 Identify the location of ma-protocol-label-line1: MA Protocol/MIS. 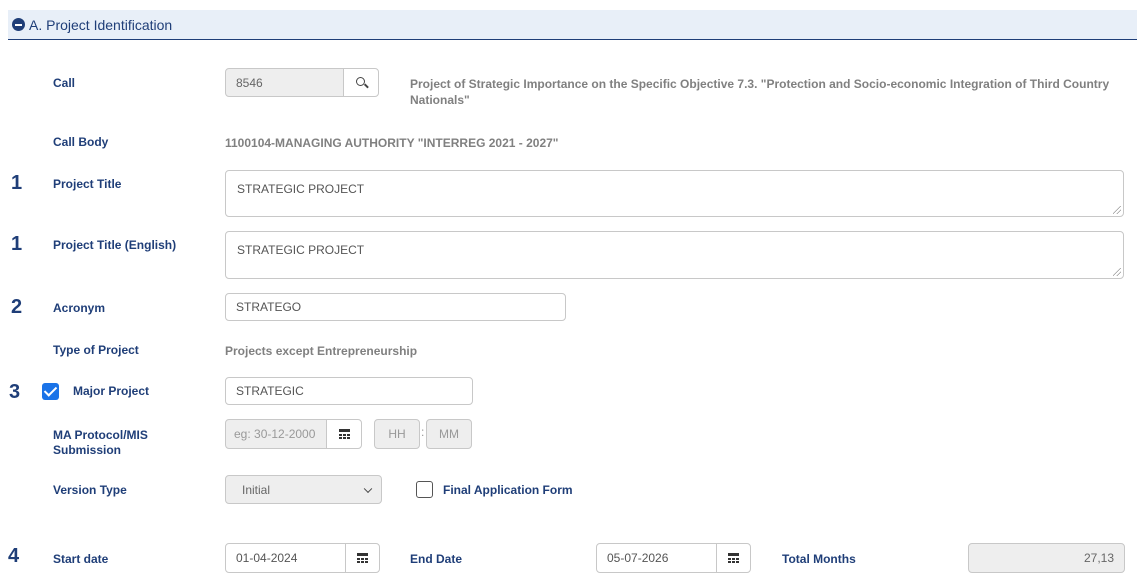
(100, 435).